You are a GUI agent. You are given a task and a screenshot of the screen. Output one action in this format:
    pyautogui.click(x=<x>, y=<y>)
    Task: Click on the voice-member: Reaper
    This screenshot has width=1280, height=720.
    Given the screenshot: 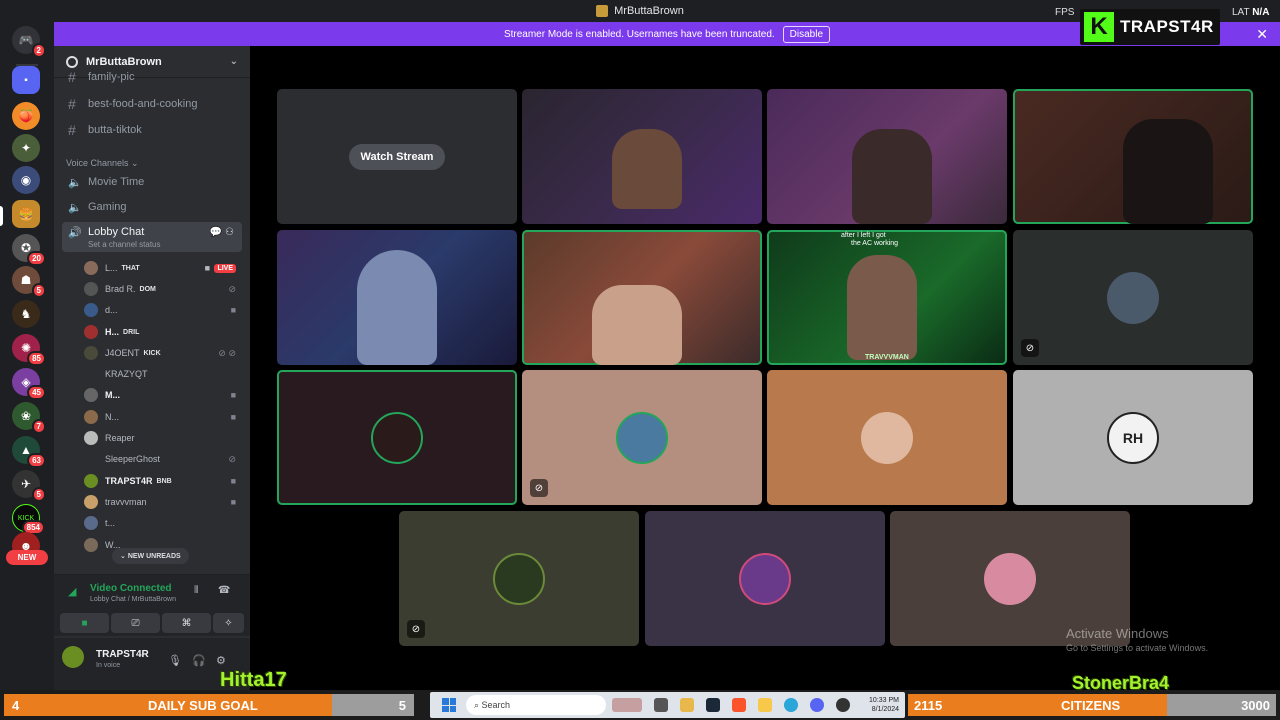 What is the action you would take?
    pyautogui.click(x=163, y=438)
    